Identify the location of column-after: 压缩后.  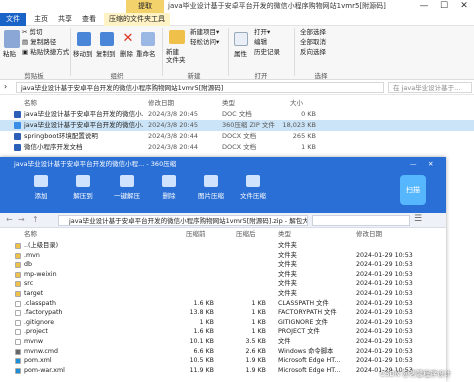
(246, 234).